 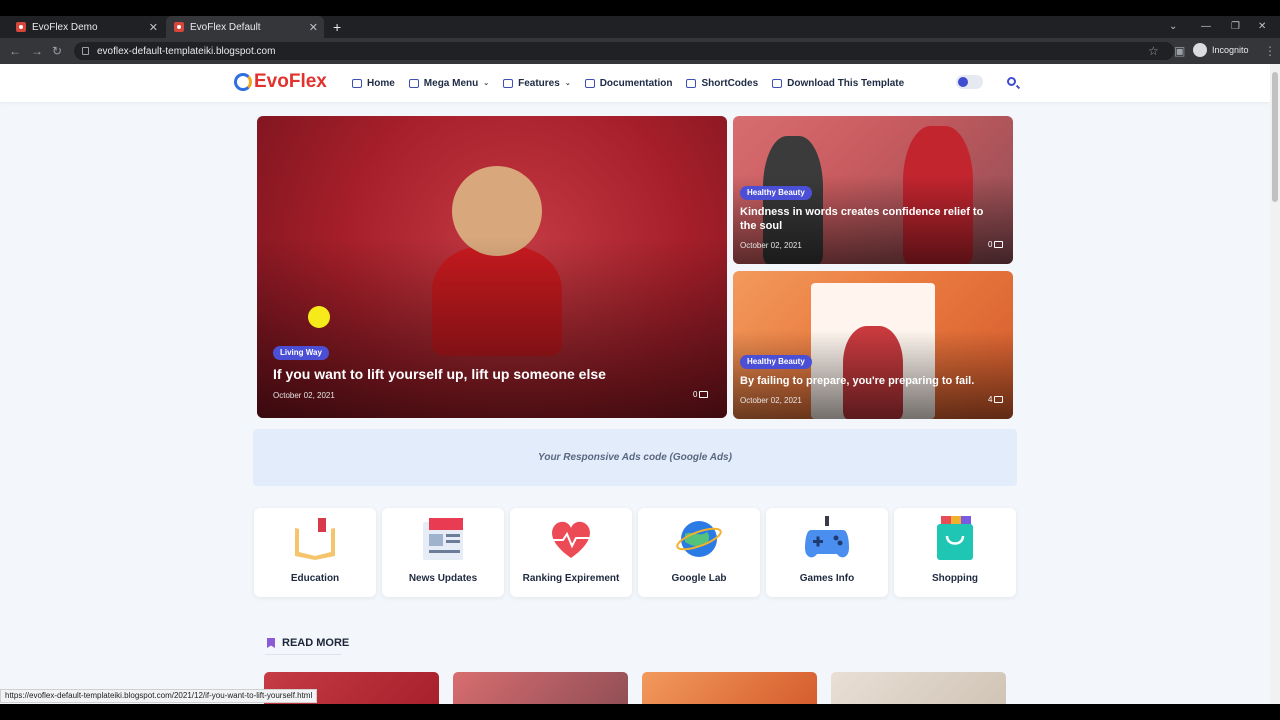 I want to click on browser-tab-strip: EvoFlex Demo ✕ EvoFlex Default ✕, so click(x=640, y=27).